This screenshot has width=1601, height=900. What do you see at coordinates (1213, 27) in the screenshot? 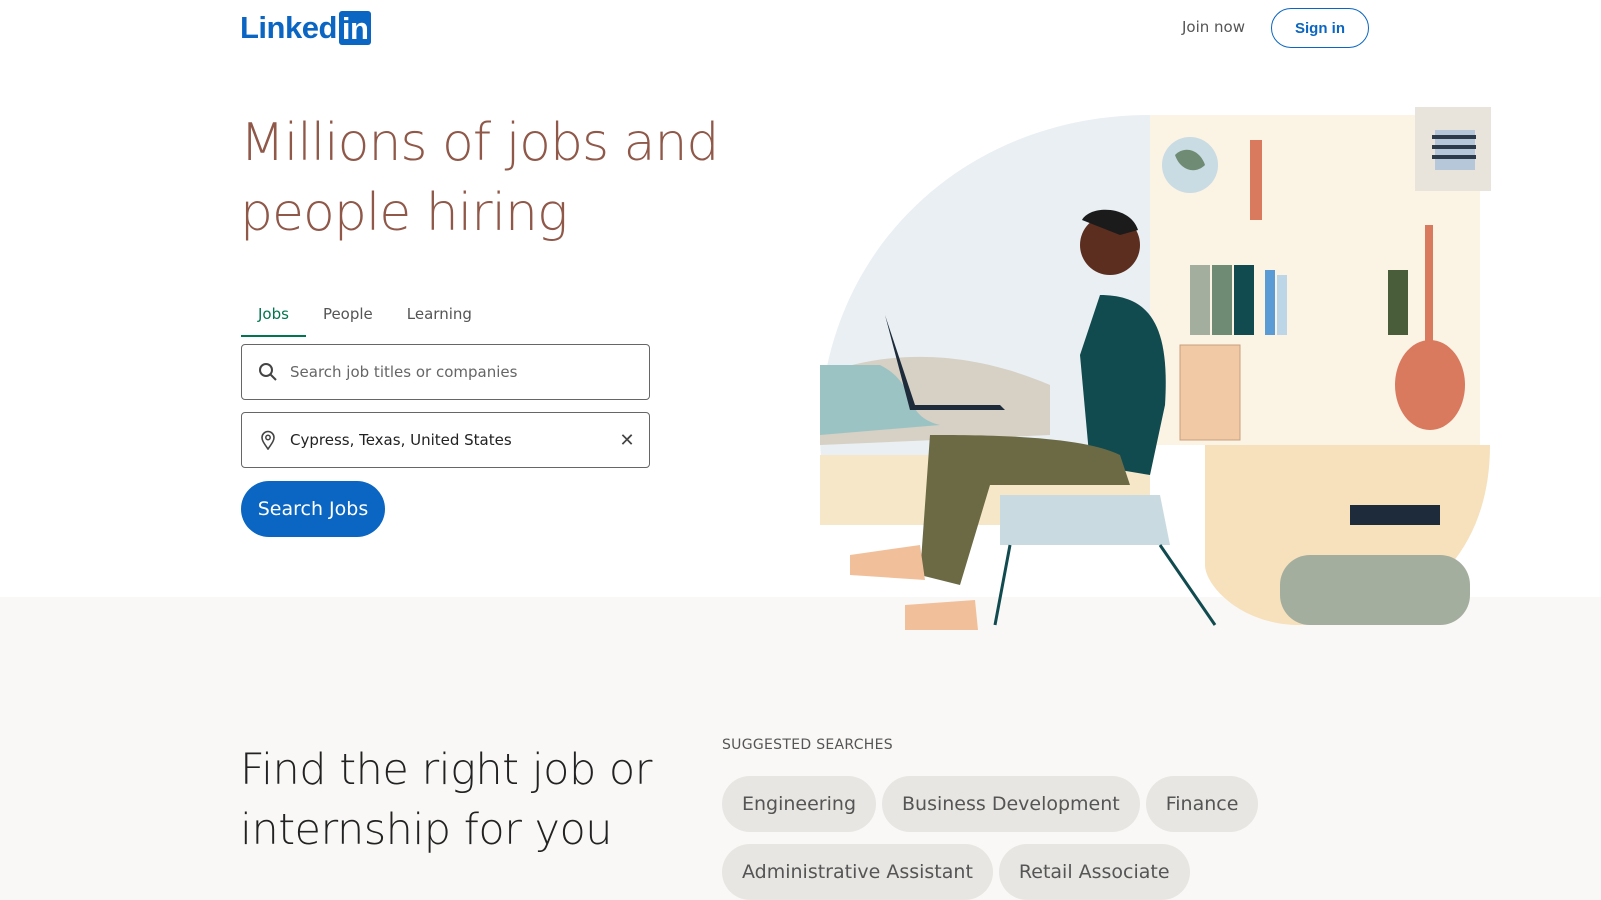
I see `join-now-link: Join now` at bounding box center [1213, 27].